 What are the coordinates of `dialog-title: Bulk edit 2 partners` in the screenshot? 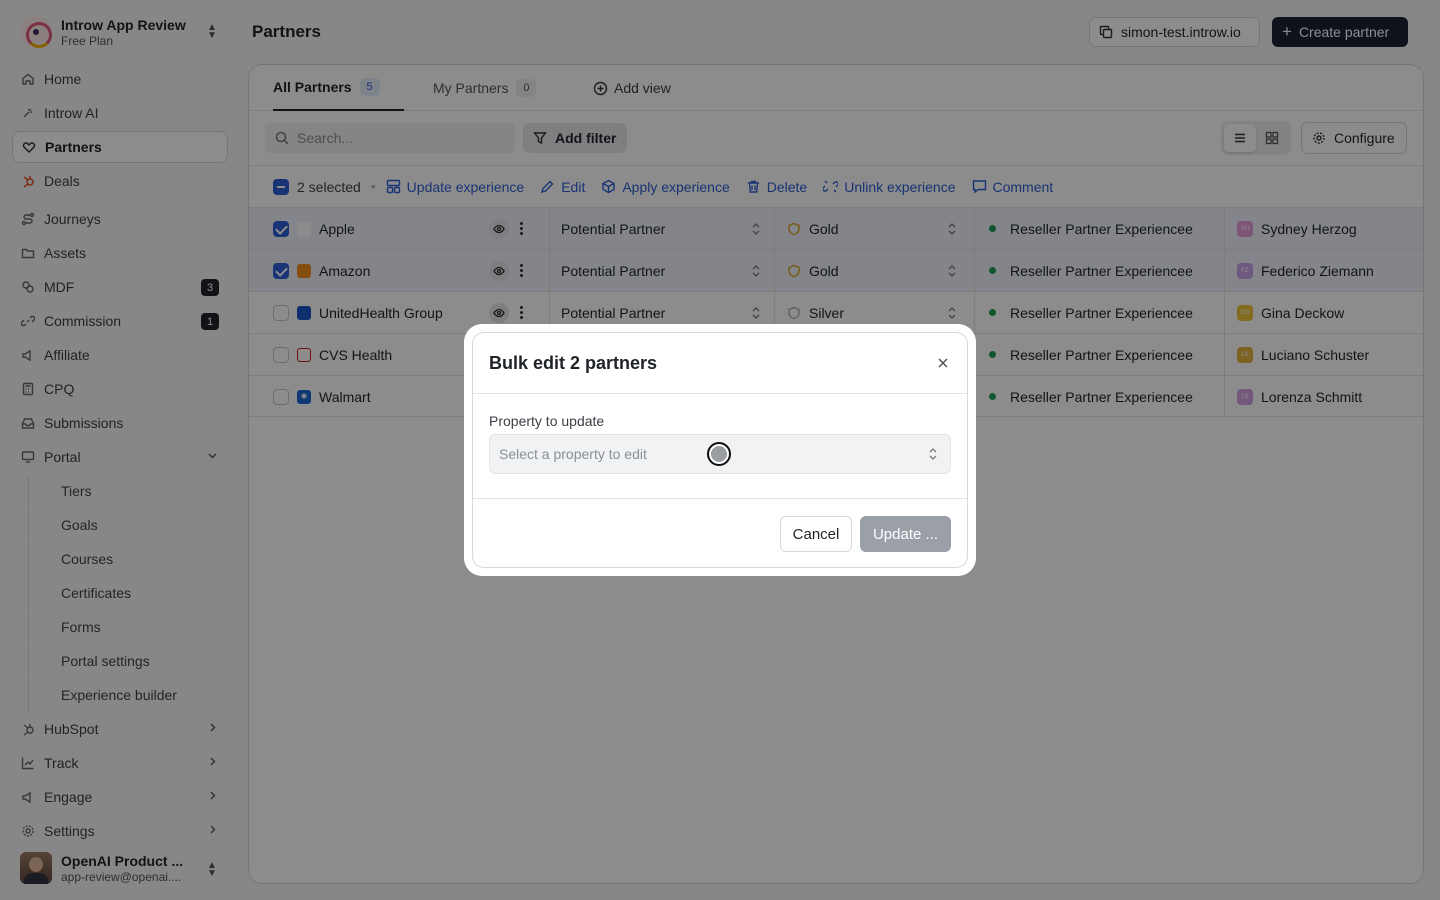 It's located at (573, 363).